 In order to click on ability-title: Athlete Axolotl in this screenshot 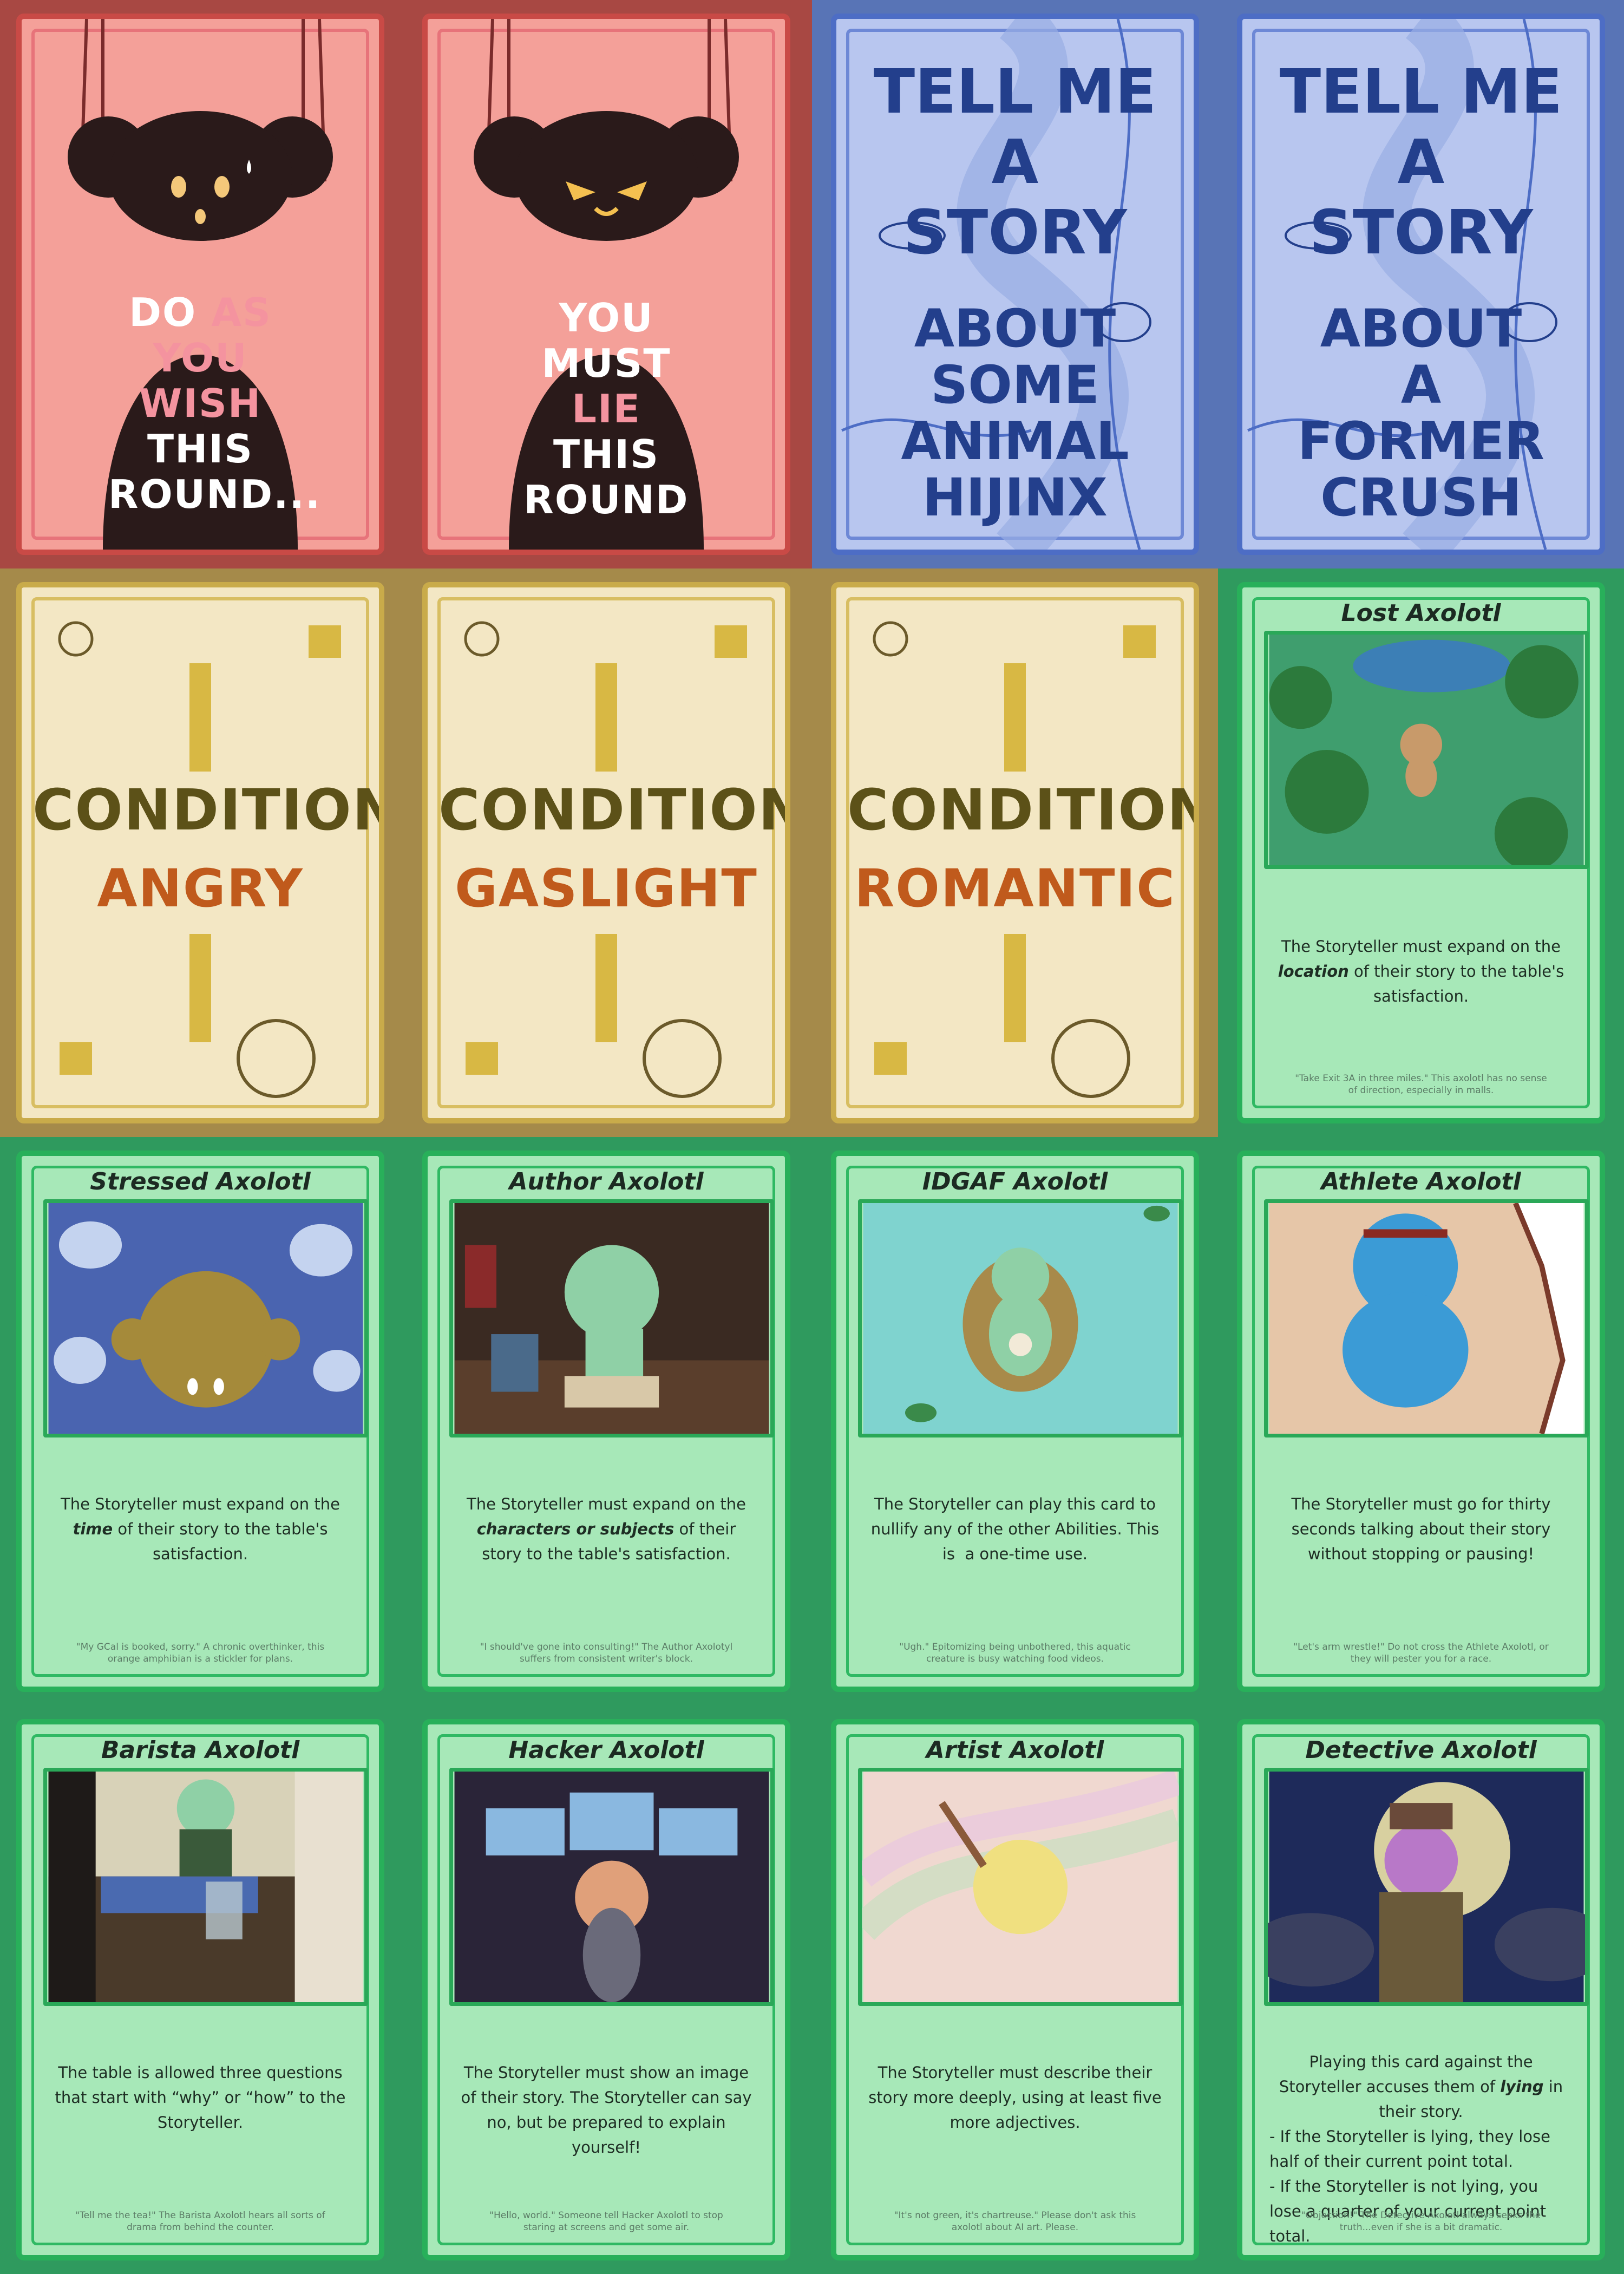, I will do `click(1421, 1181)`.